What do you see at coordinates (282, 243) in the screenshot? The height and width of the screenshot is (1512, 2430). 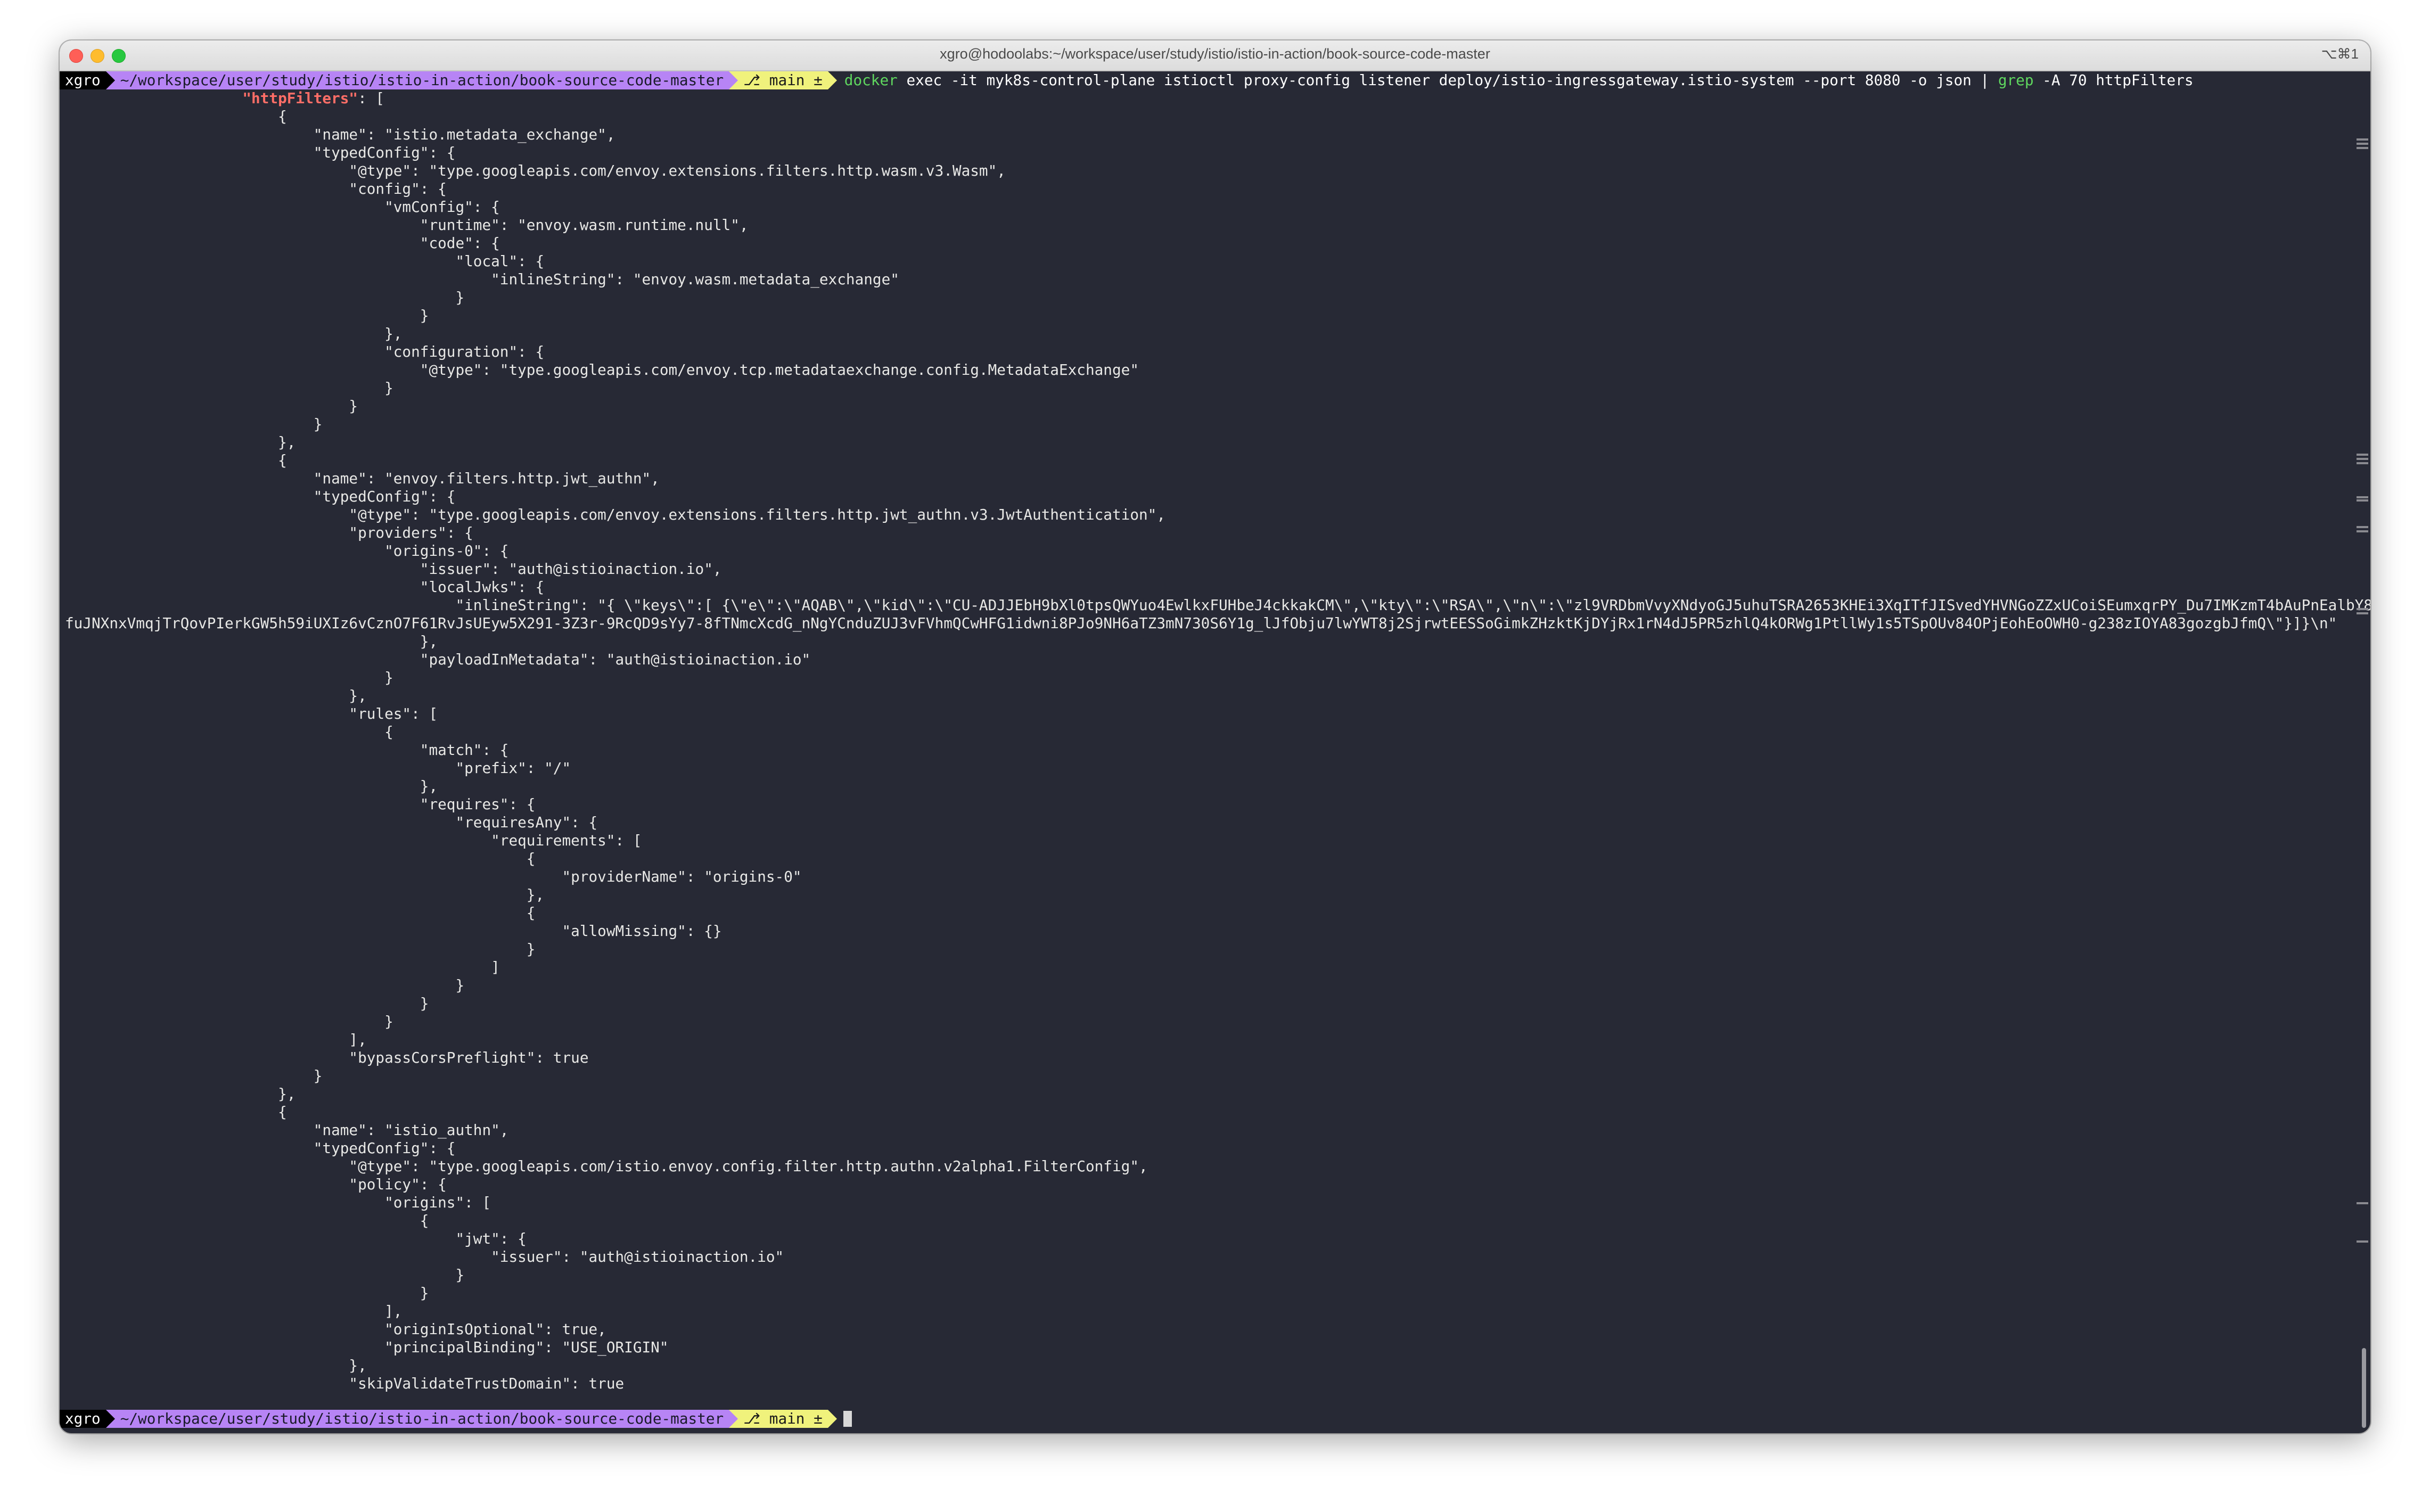 I see `output-line: "code": {` at bounding box center [282, 243].